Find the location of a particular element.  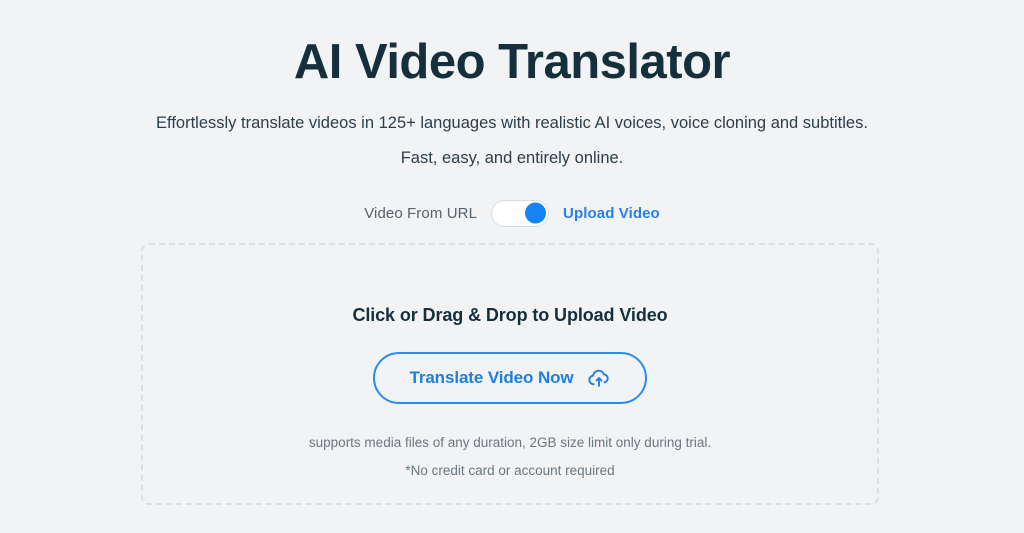

translate-video-now-button: Translate Video Now is located at coordinates (510, 378).